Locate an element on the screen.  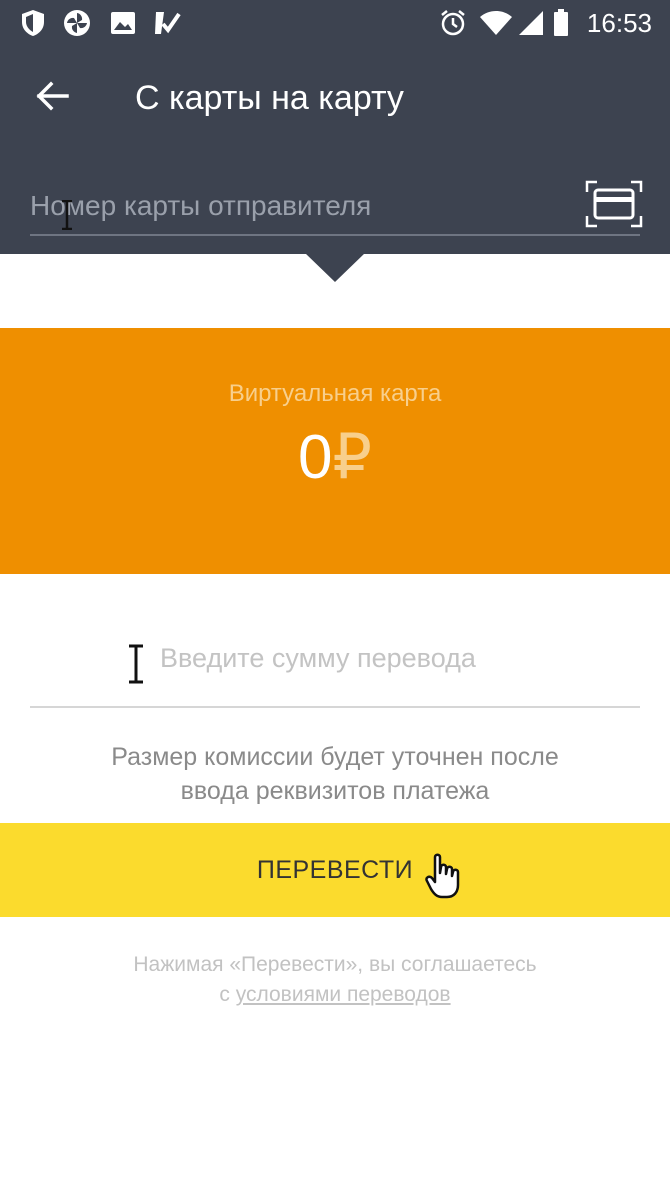
amount-input-underline is located at coordinates (335, 707).